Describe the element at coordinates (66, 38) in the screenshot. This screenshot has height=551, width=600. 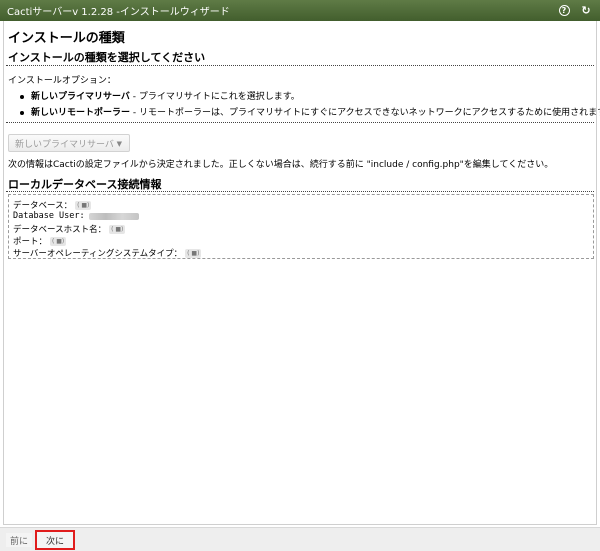
I see `page-title: インストールの種類` at that location.